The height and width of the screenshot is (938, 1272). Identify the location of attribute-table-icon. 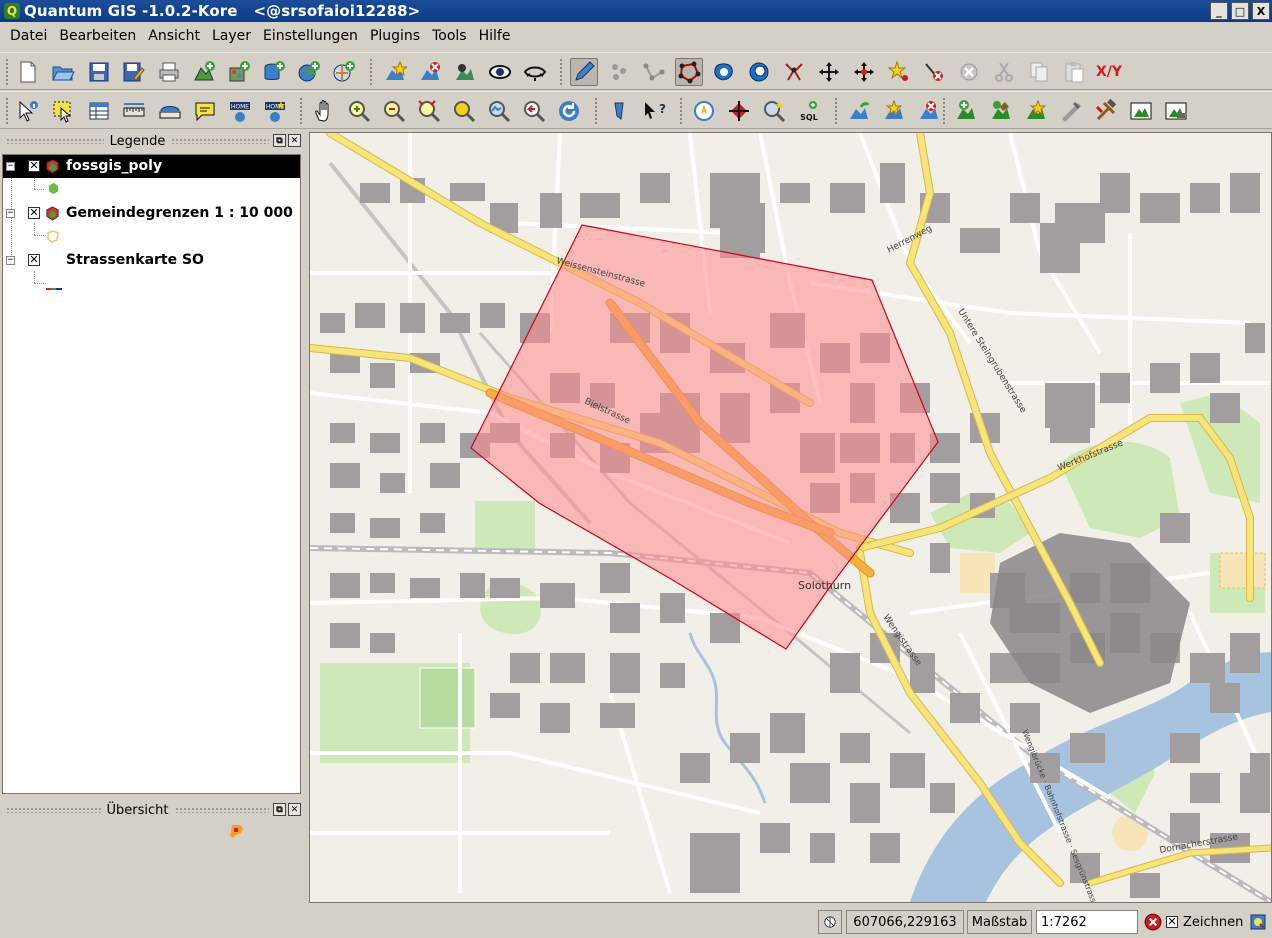
(99, 111).